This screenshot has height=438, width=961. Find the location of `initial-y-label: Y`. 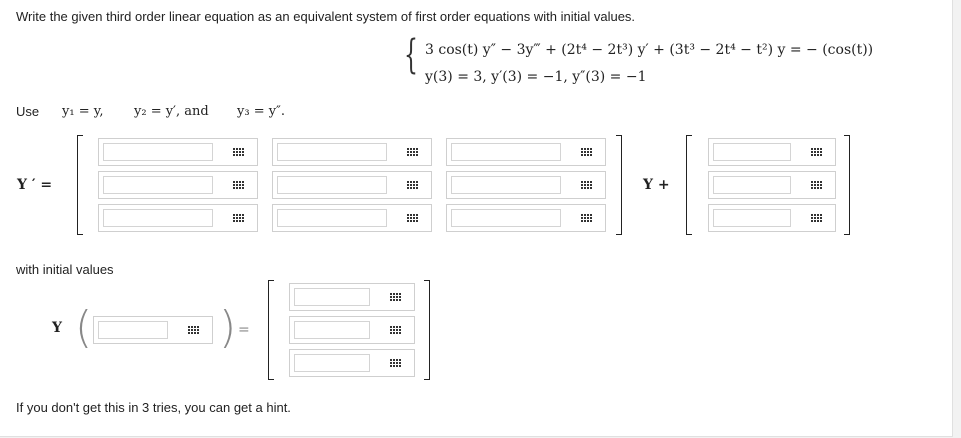

initial-y-label: Y is located at coordinates (57, 328).